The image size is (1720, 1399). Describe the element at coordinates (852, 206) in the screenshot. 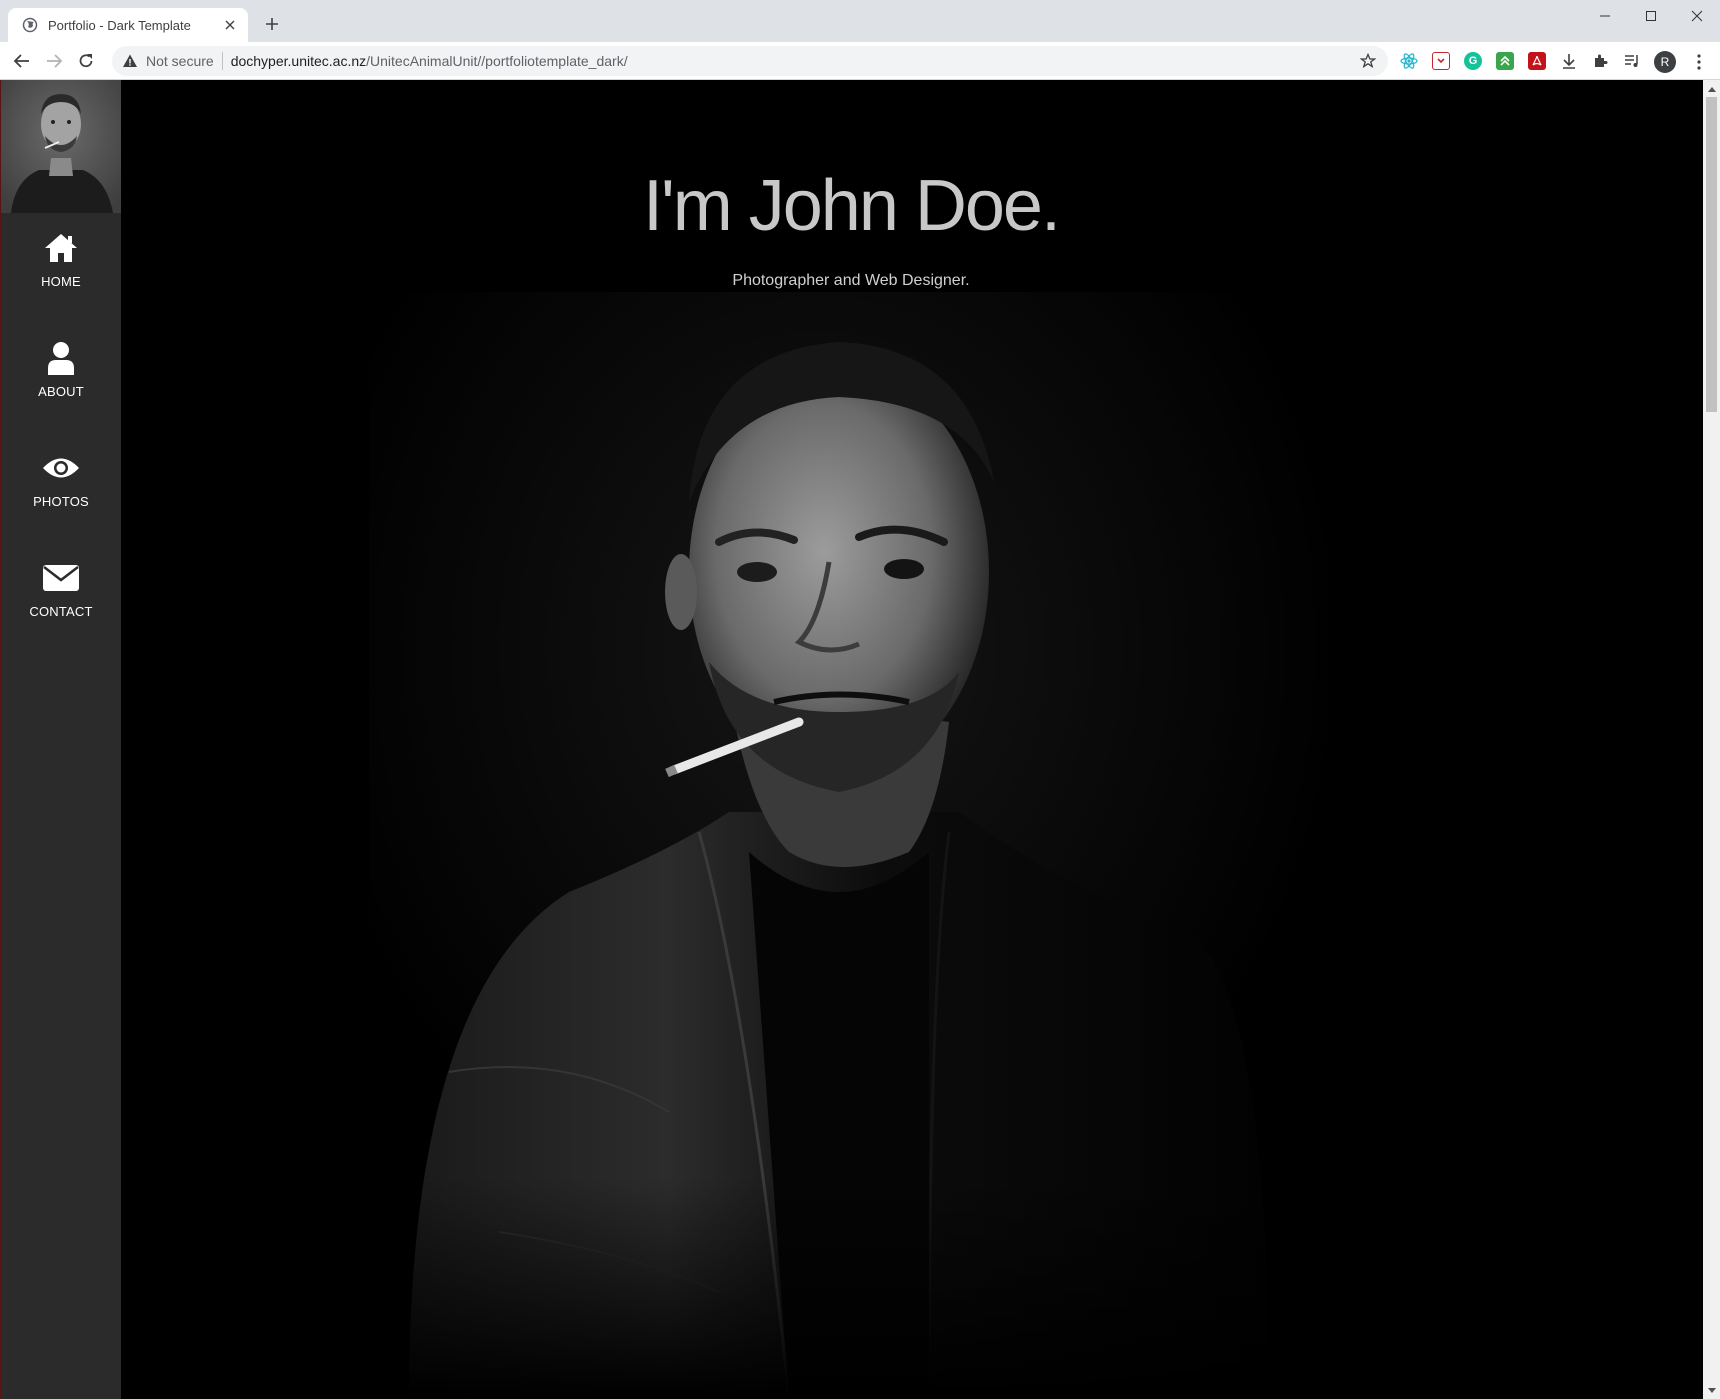

I see `page-title: I'm John Doe.` at that location.